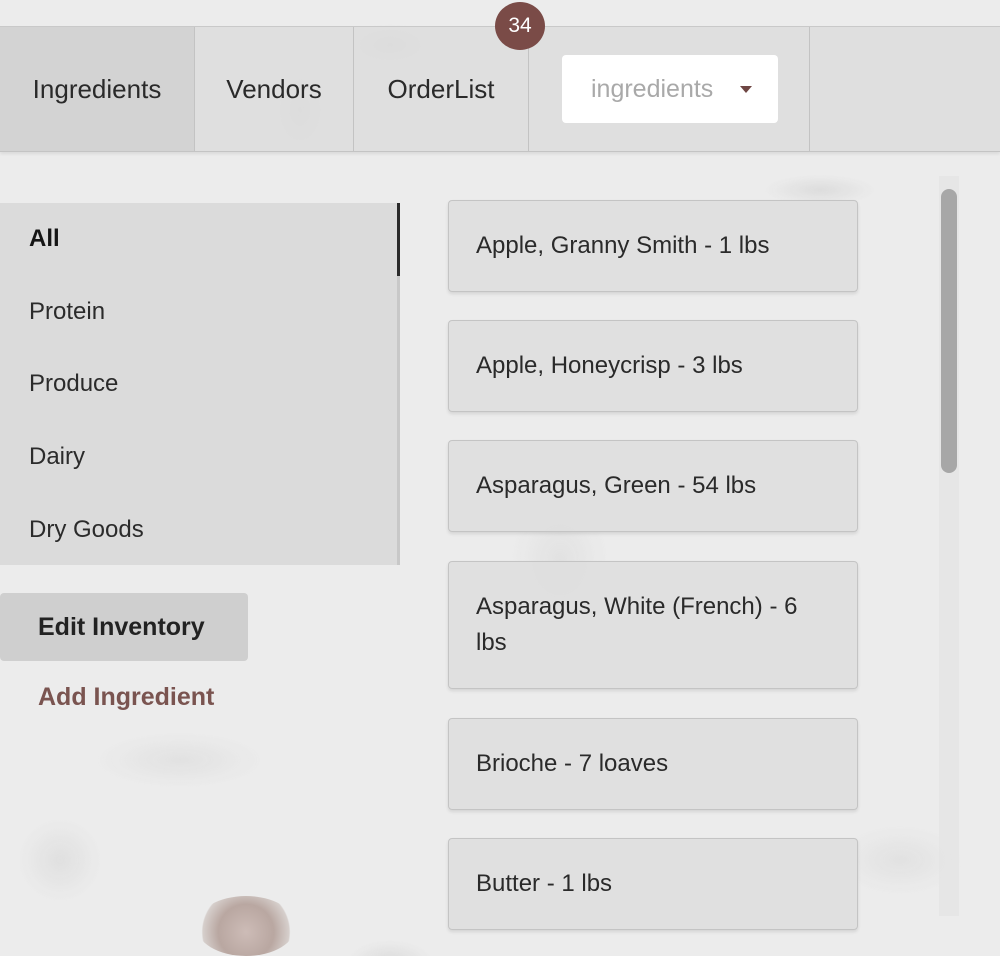  I want to click on ingredient-text: Brioche - 7 loaves, so click(572, 763).